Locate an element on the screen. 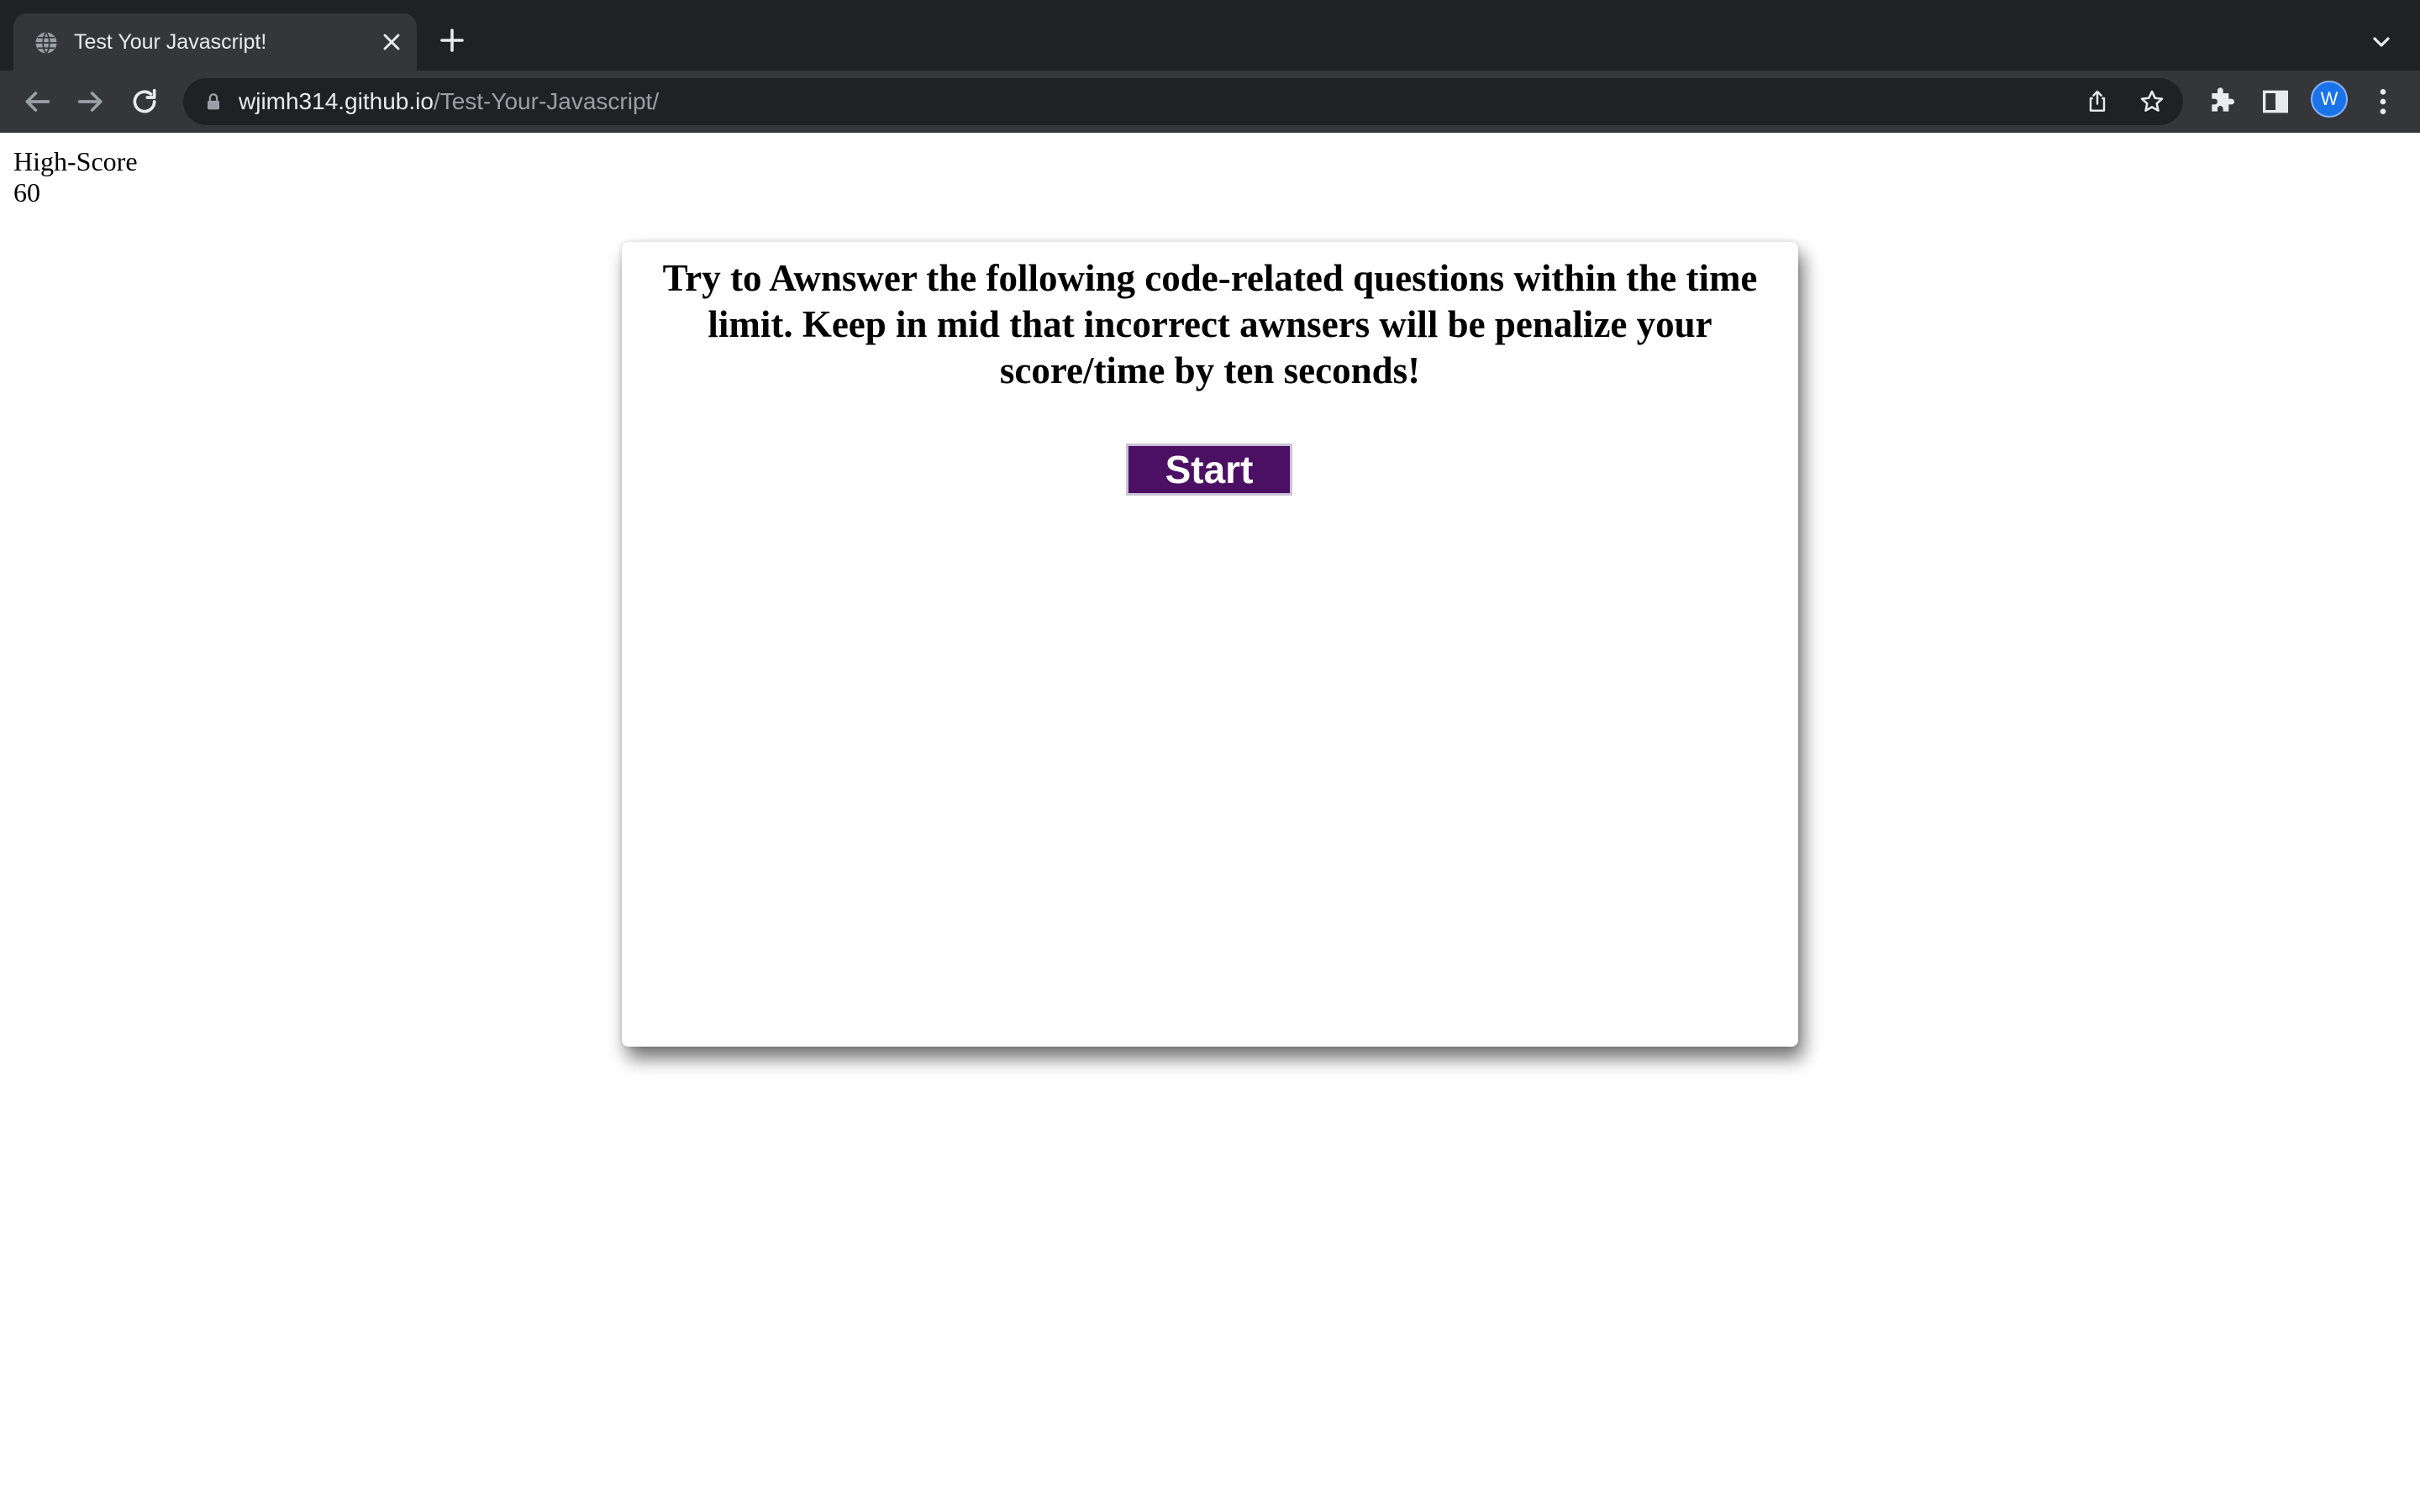 The height and width of the screenshot is (1512, 2420). url-text: wjimh314.github.io/Test-Your-Javascript/ is located at coordinates (449, 101).